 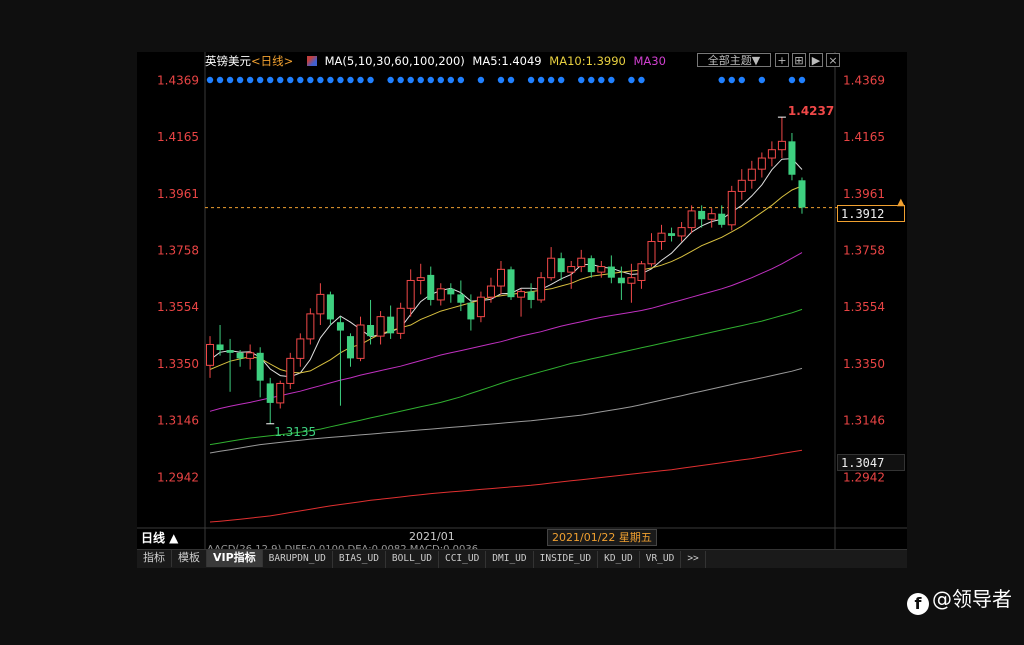 What do you see at coordinates (661, 559) in the screenshot?
I see `tab-10: VR_UD` at bounding box center [661, 559].